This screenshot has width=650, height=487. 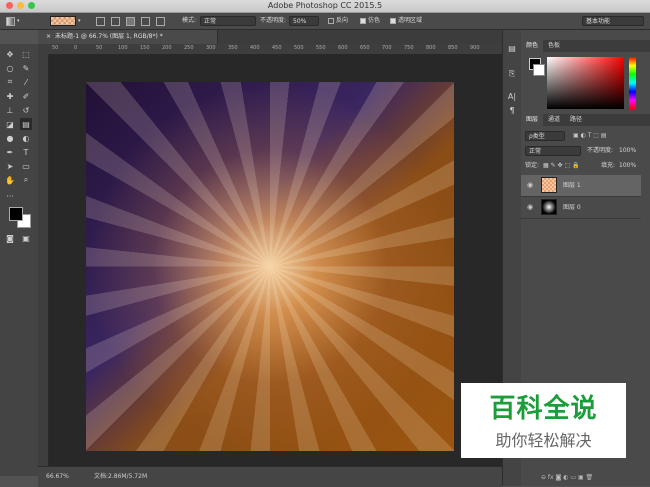 I want to click on shape-tool-icon: ▭, so click(x=26, y=166).